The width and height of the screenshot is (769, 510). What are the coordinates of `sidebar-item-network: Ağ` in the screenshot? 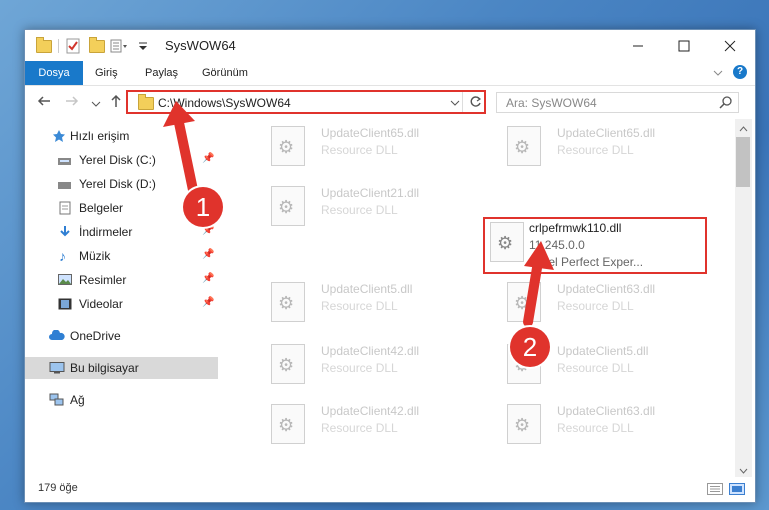 It's located at (121, 400).